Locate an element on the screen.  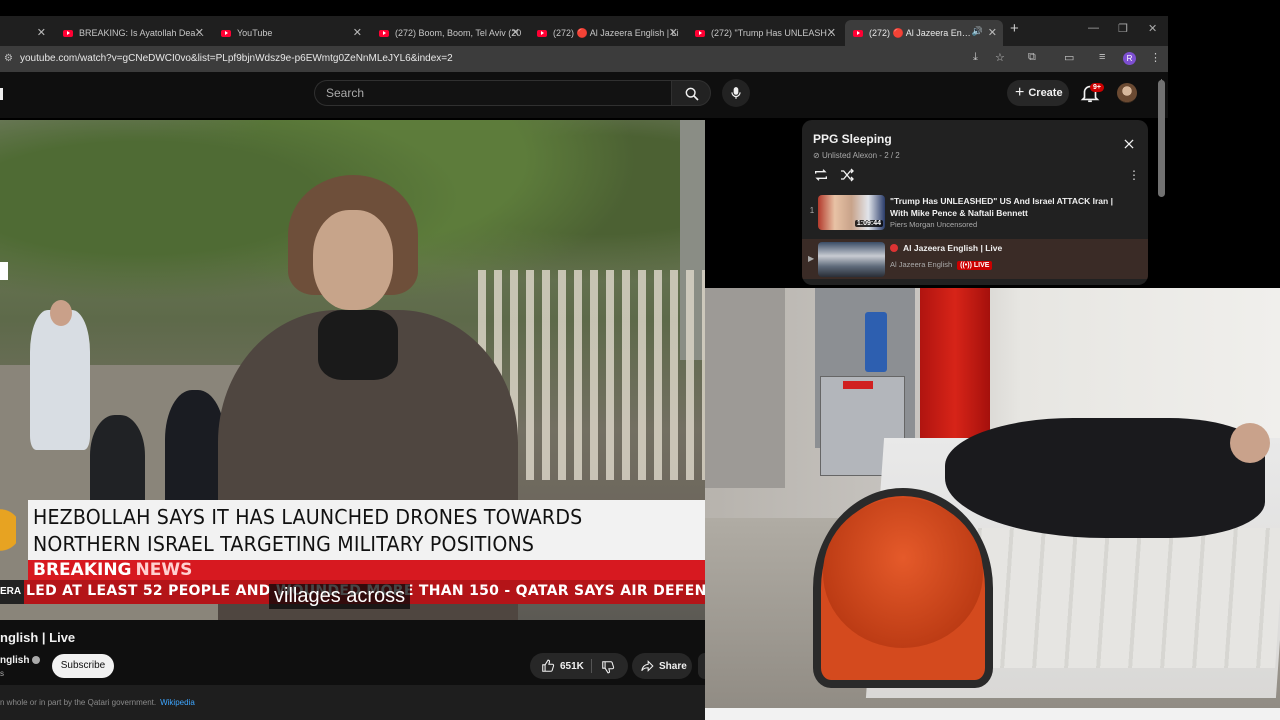
cam-red-chair is located at coordinates (903, 604).